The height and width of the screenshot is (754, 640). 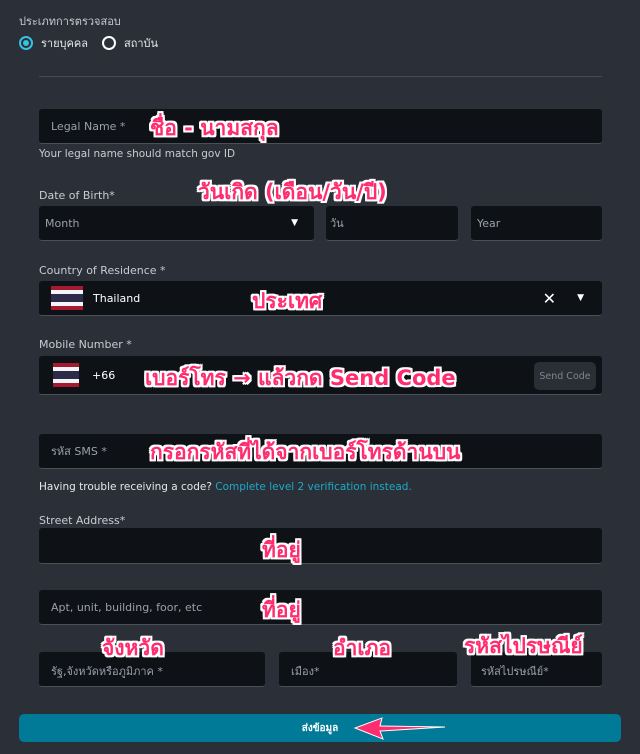 What do you see at coordinates (320, 126) in the screenshot?
I see `legal-name-input: Legal Name *` at bounding box center [320, 126].